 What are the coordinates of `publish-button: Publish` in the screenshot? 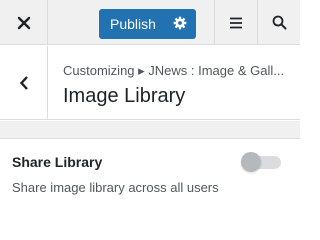 It's located at (147, 24).